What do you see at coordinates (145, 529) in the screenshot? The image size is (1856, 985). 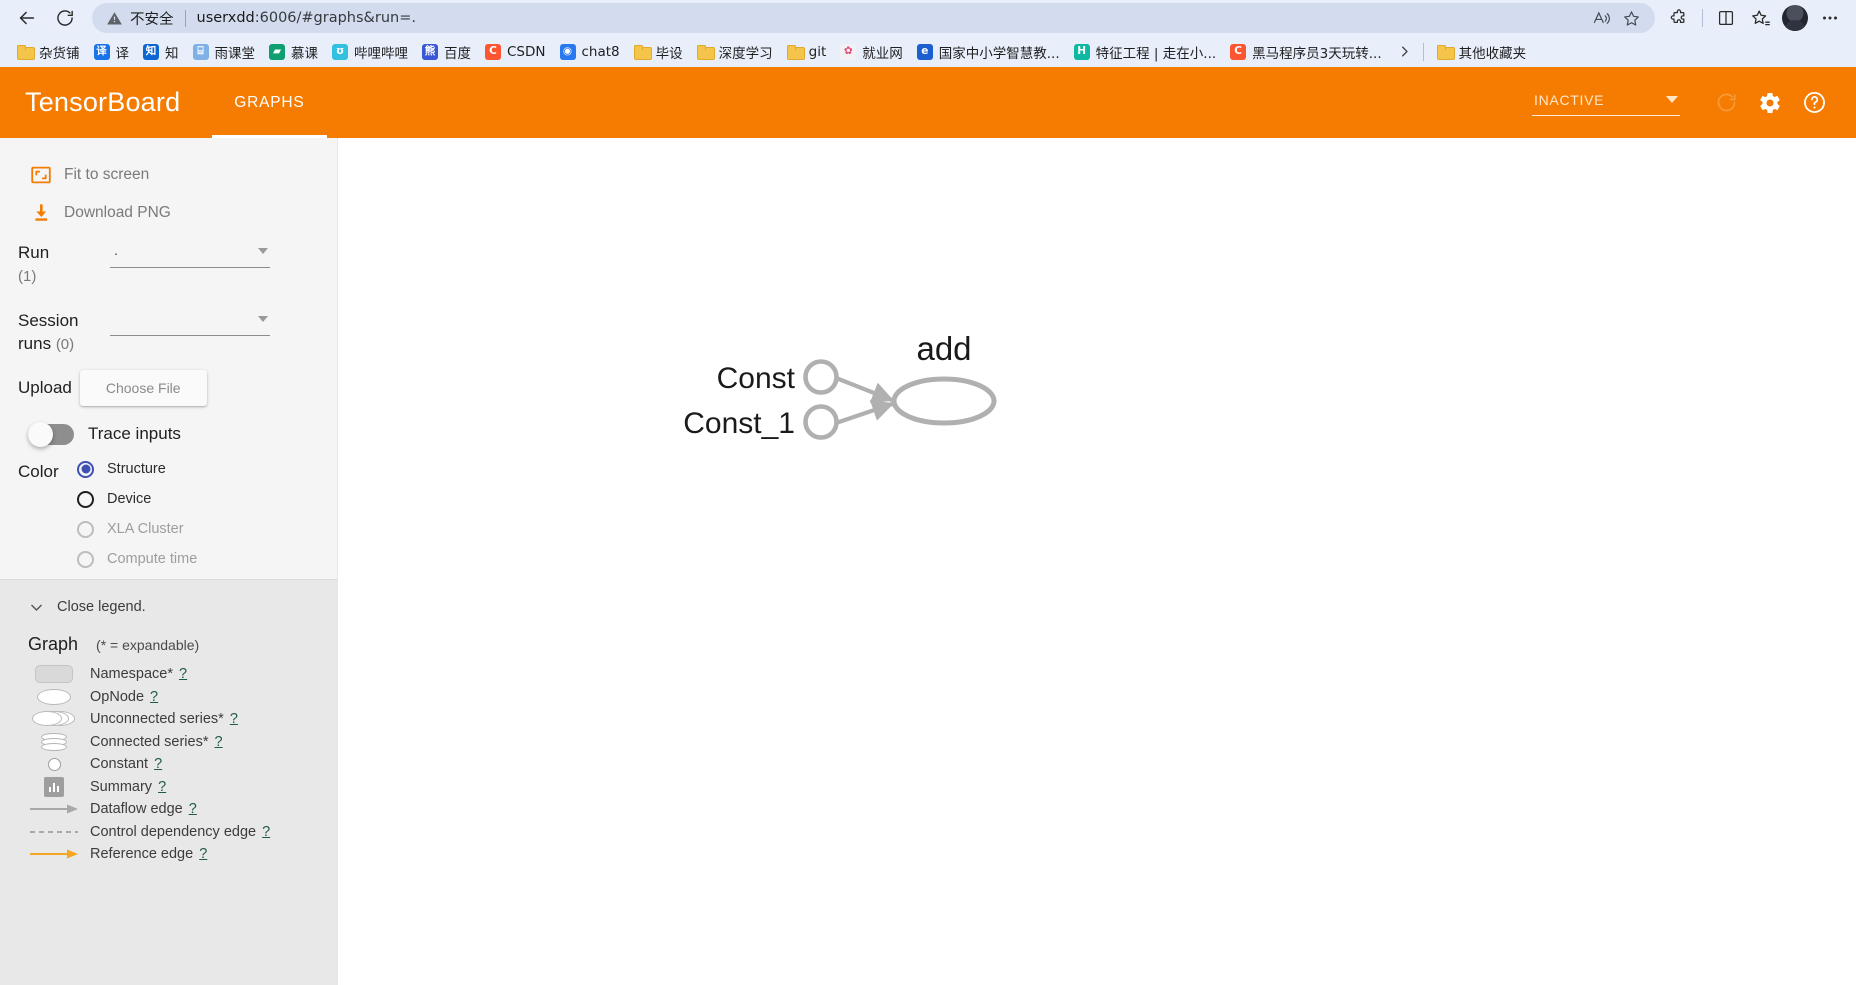 I see `radio-label: XLA Cluster` at bounding box center [145, 529].